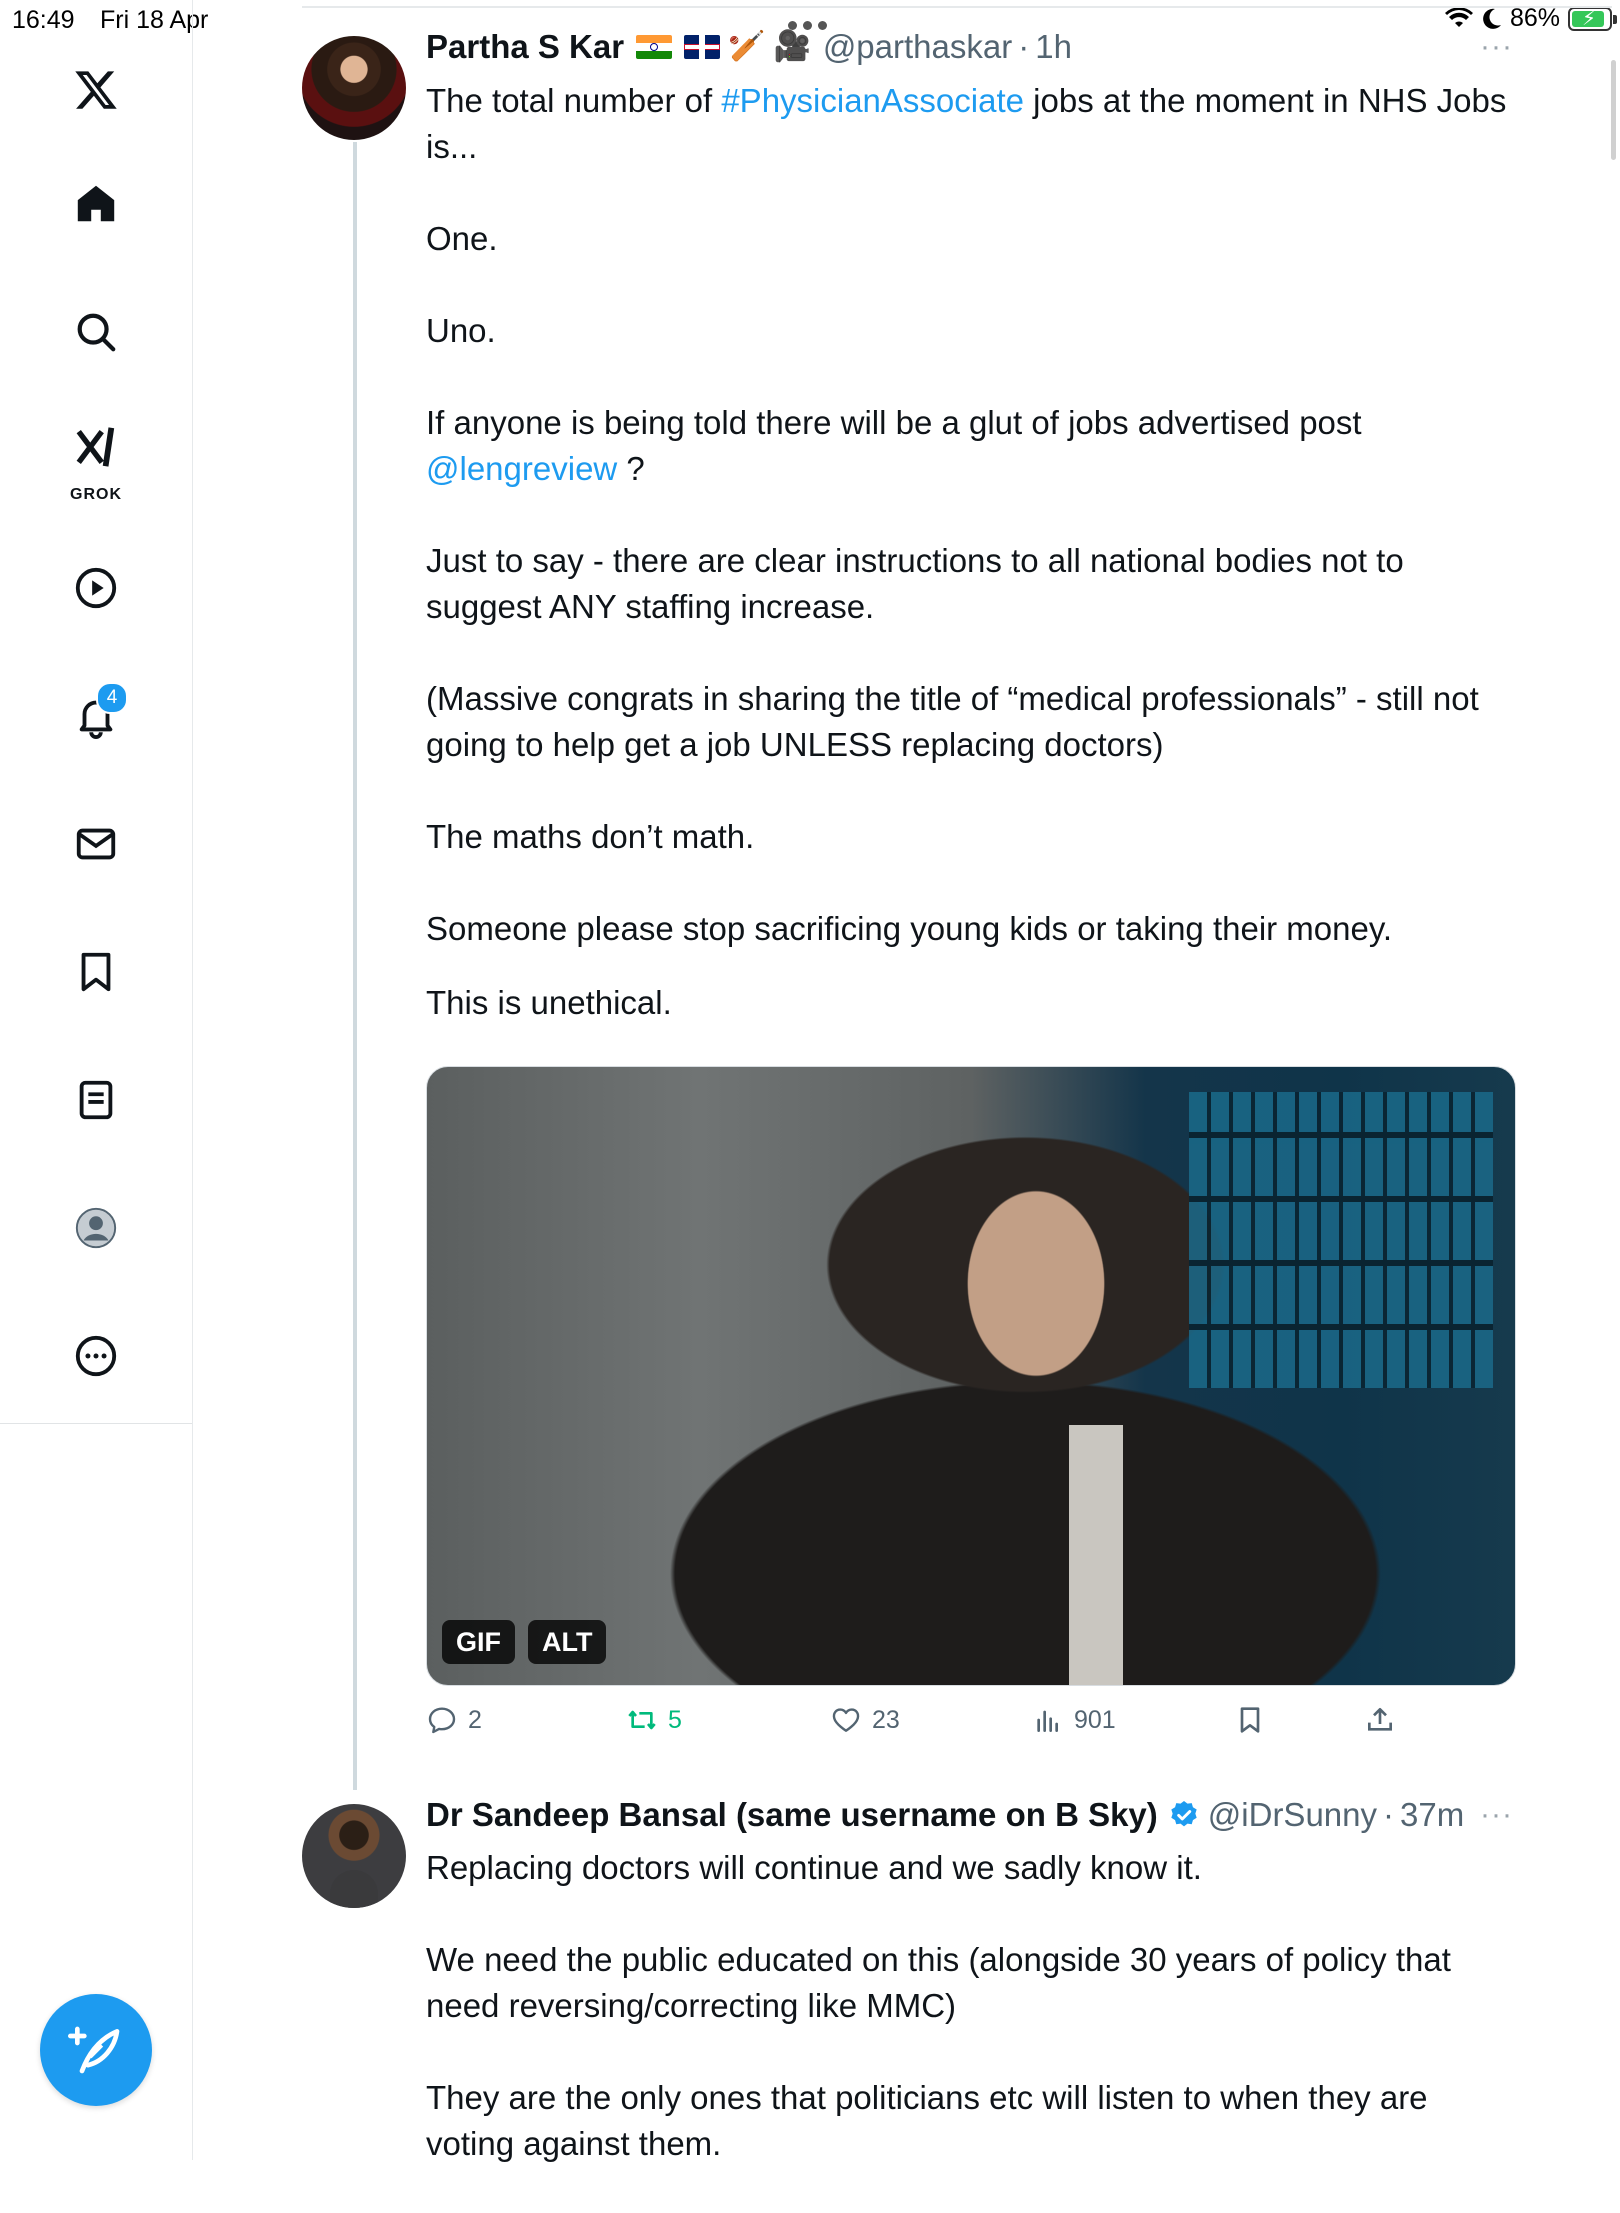 The height and width of the screenshot is (2213, 1620). What do you see at coordinates (1047, 1721) in the screenshot?
I see `analytics-bars-icon` at bounding box center [1047, 1721].